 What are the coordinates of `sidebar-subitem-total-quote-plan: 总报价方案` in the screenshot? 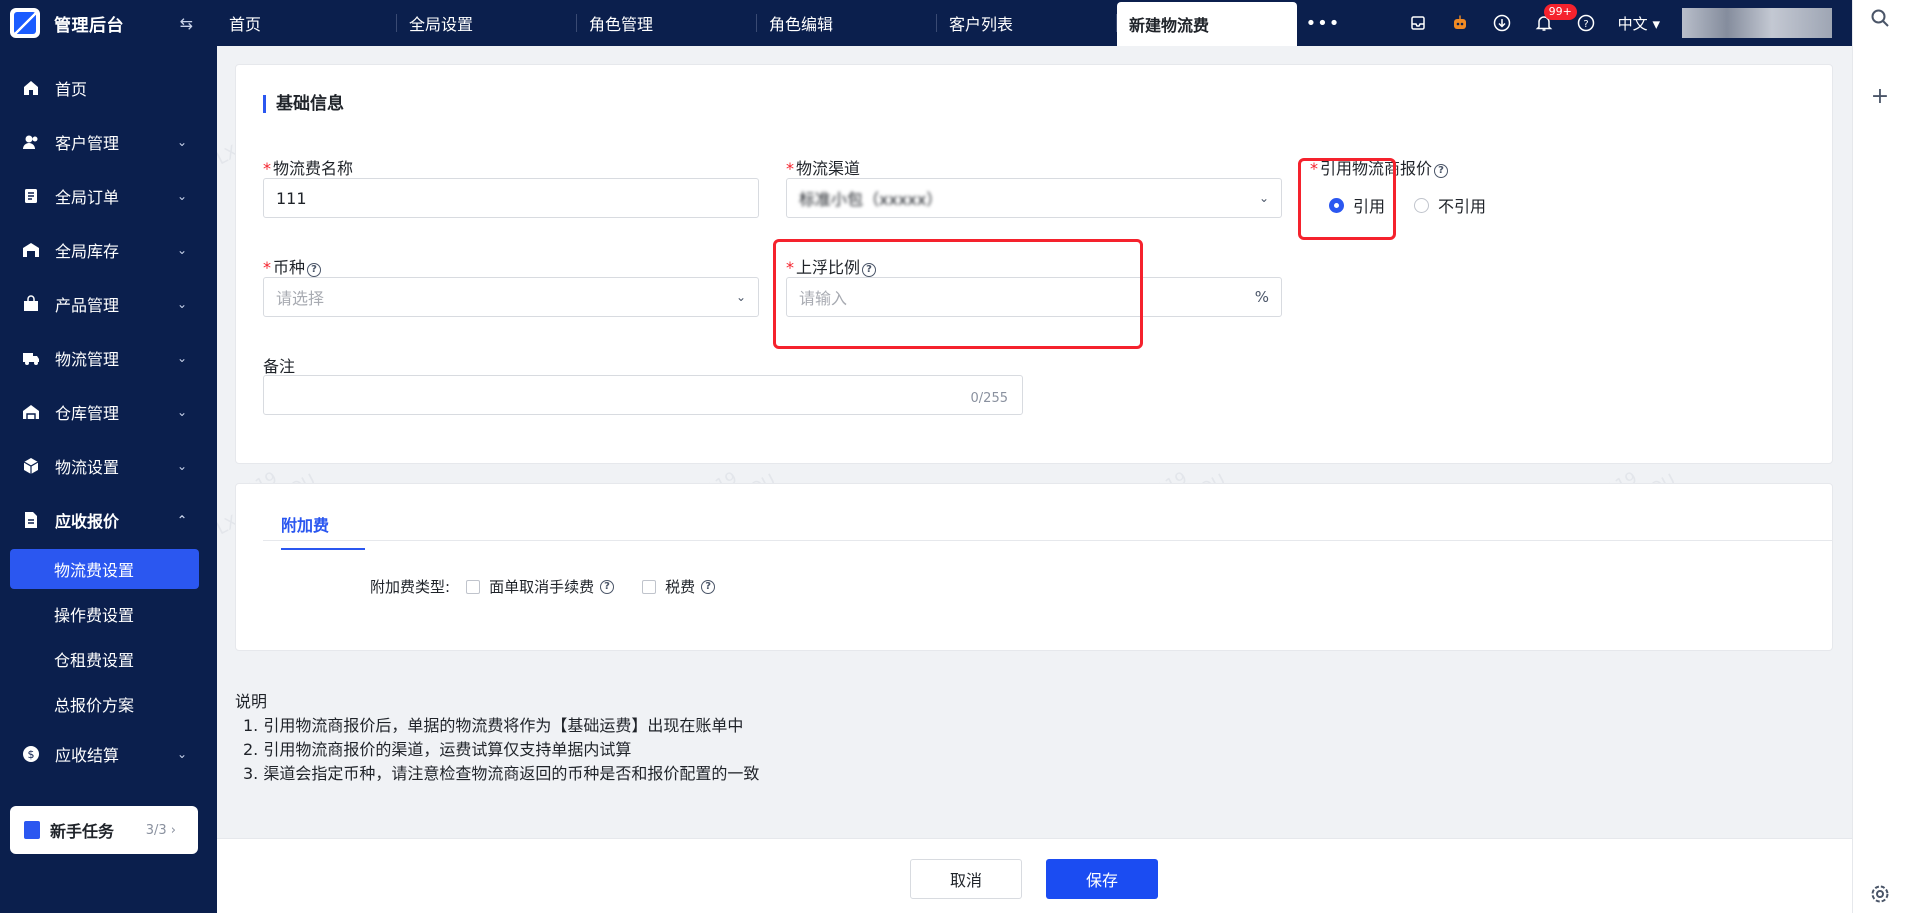 It's located at (104, 704).